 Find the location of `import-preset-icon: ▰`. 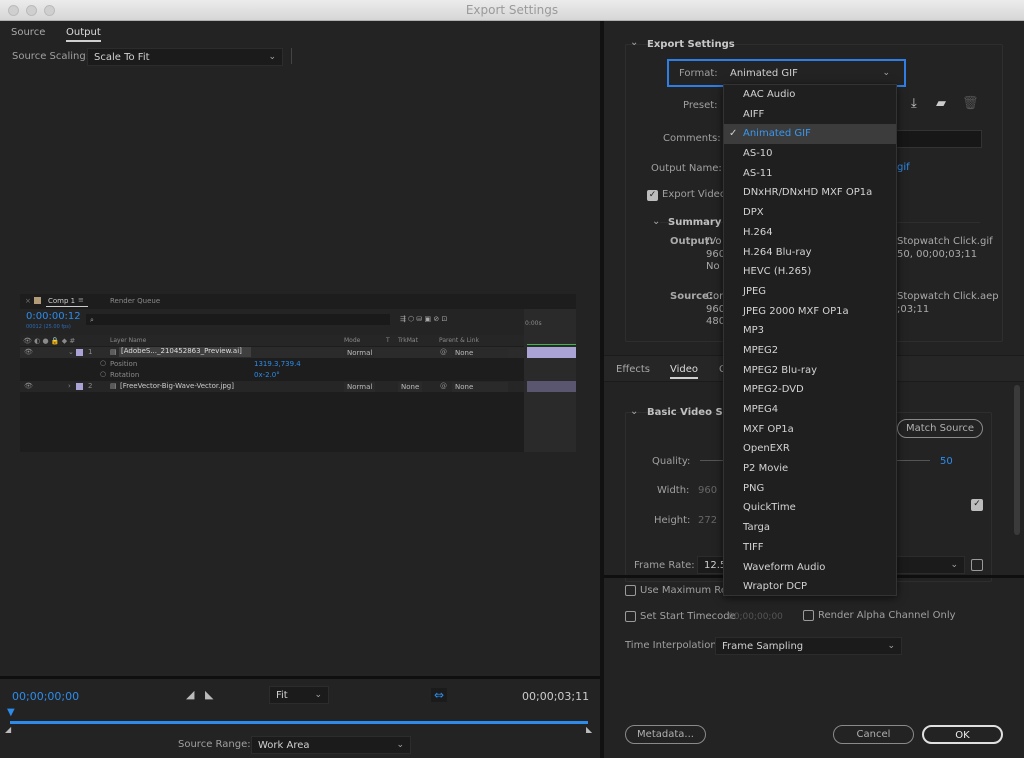

import-preset-icon: ▰ is located at coordinates (941, 103).